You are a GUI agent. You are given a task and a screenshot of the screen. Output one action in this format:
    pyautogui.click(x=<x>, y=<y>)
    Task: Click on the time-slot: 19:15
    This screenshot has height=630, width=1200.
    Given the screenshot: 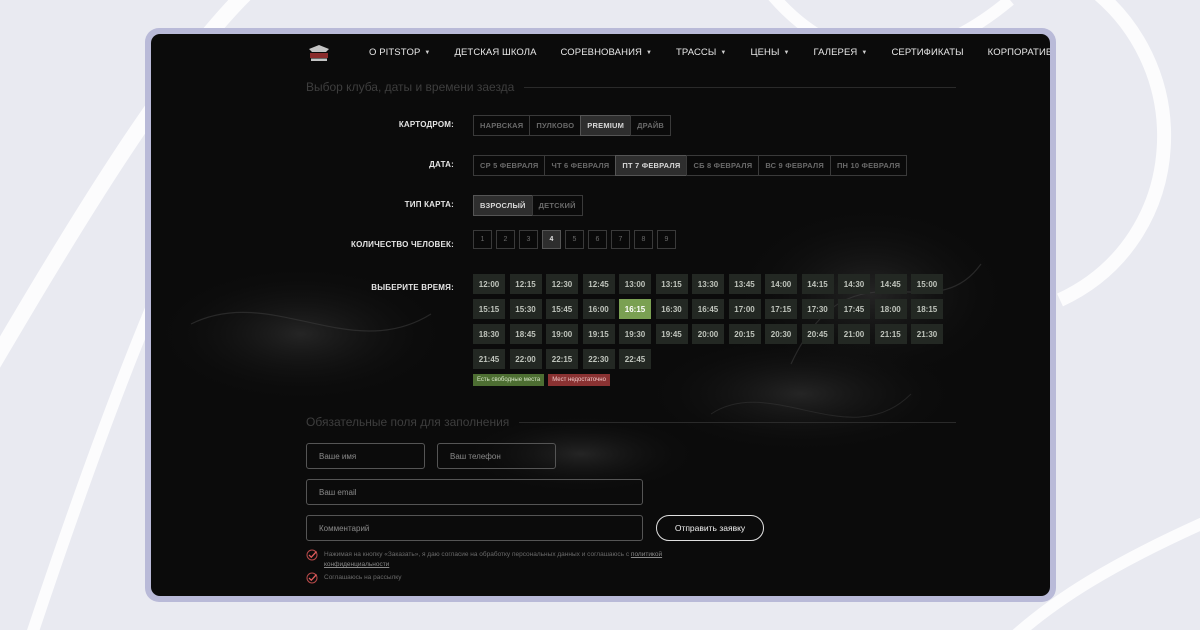 What is the action you would take?
    pyautogui.click(x=598, y=334)
    